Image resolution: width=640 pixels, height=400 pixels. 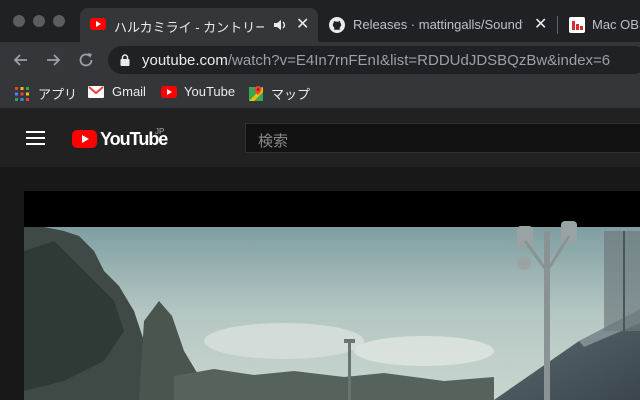 I want to click on bookmark-label: マップ, so click(x=291, y=94).